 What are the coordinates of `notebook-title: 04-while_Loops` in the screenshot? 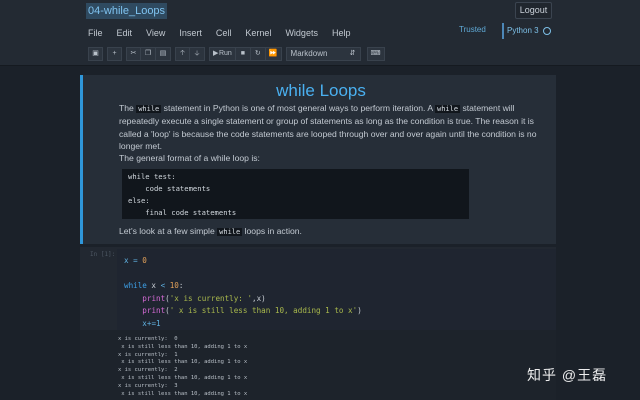 It's located at (127, 11).